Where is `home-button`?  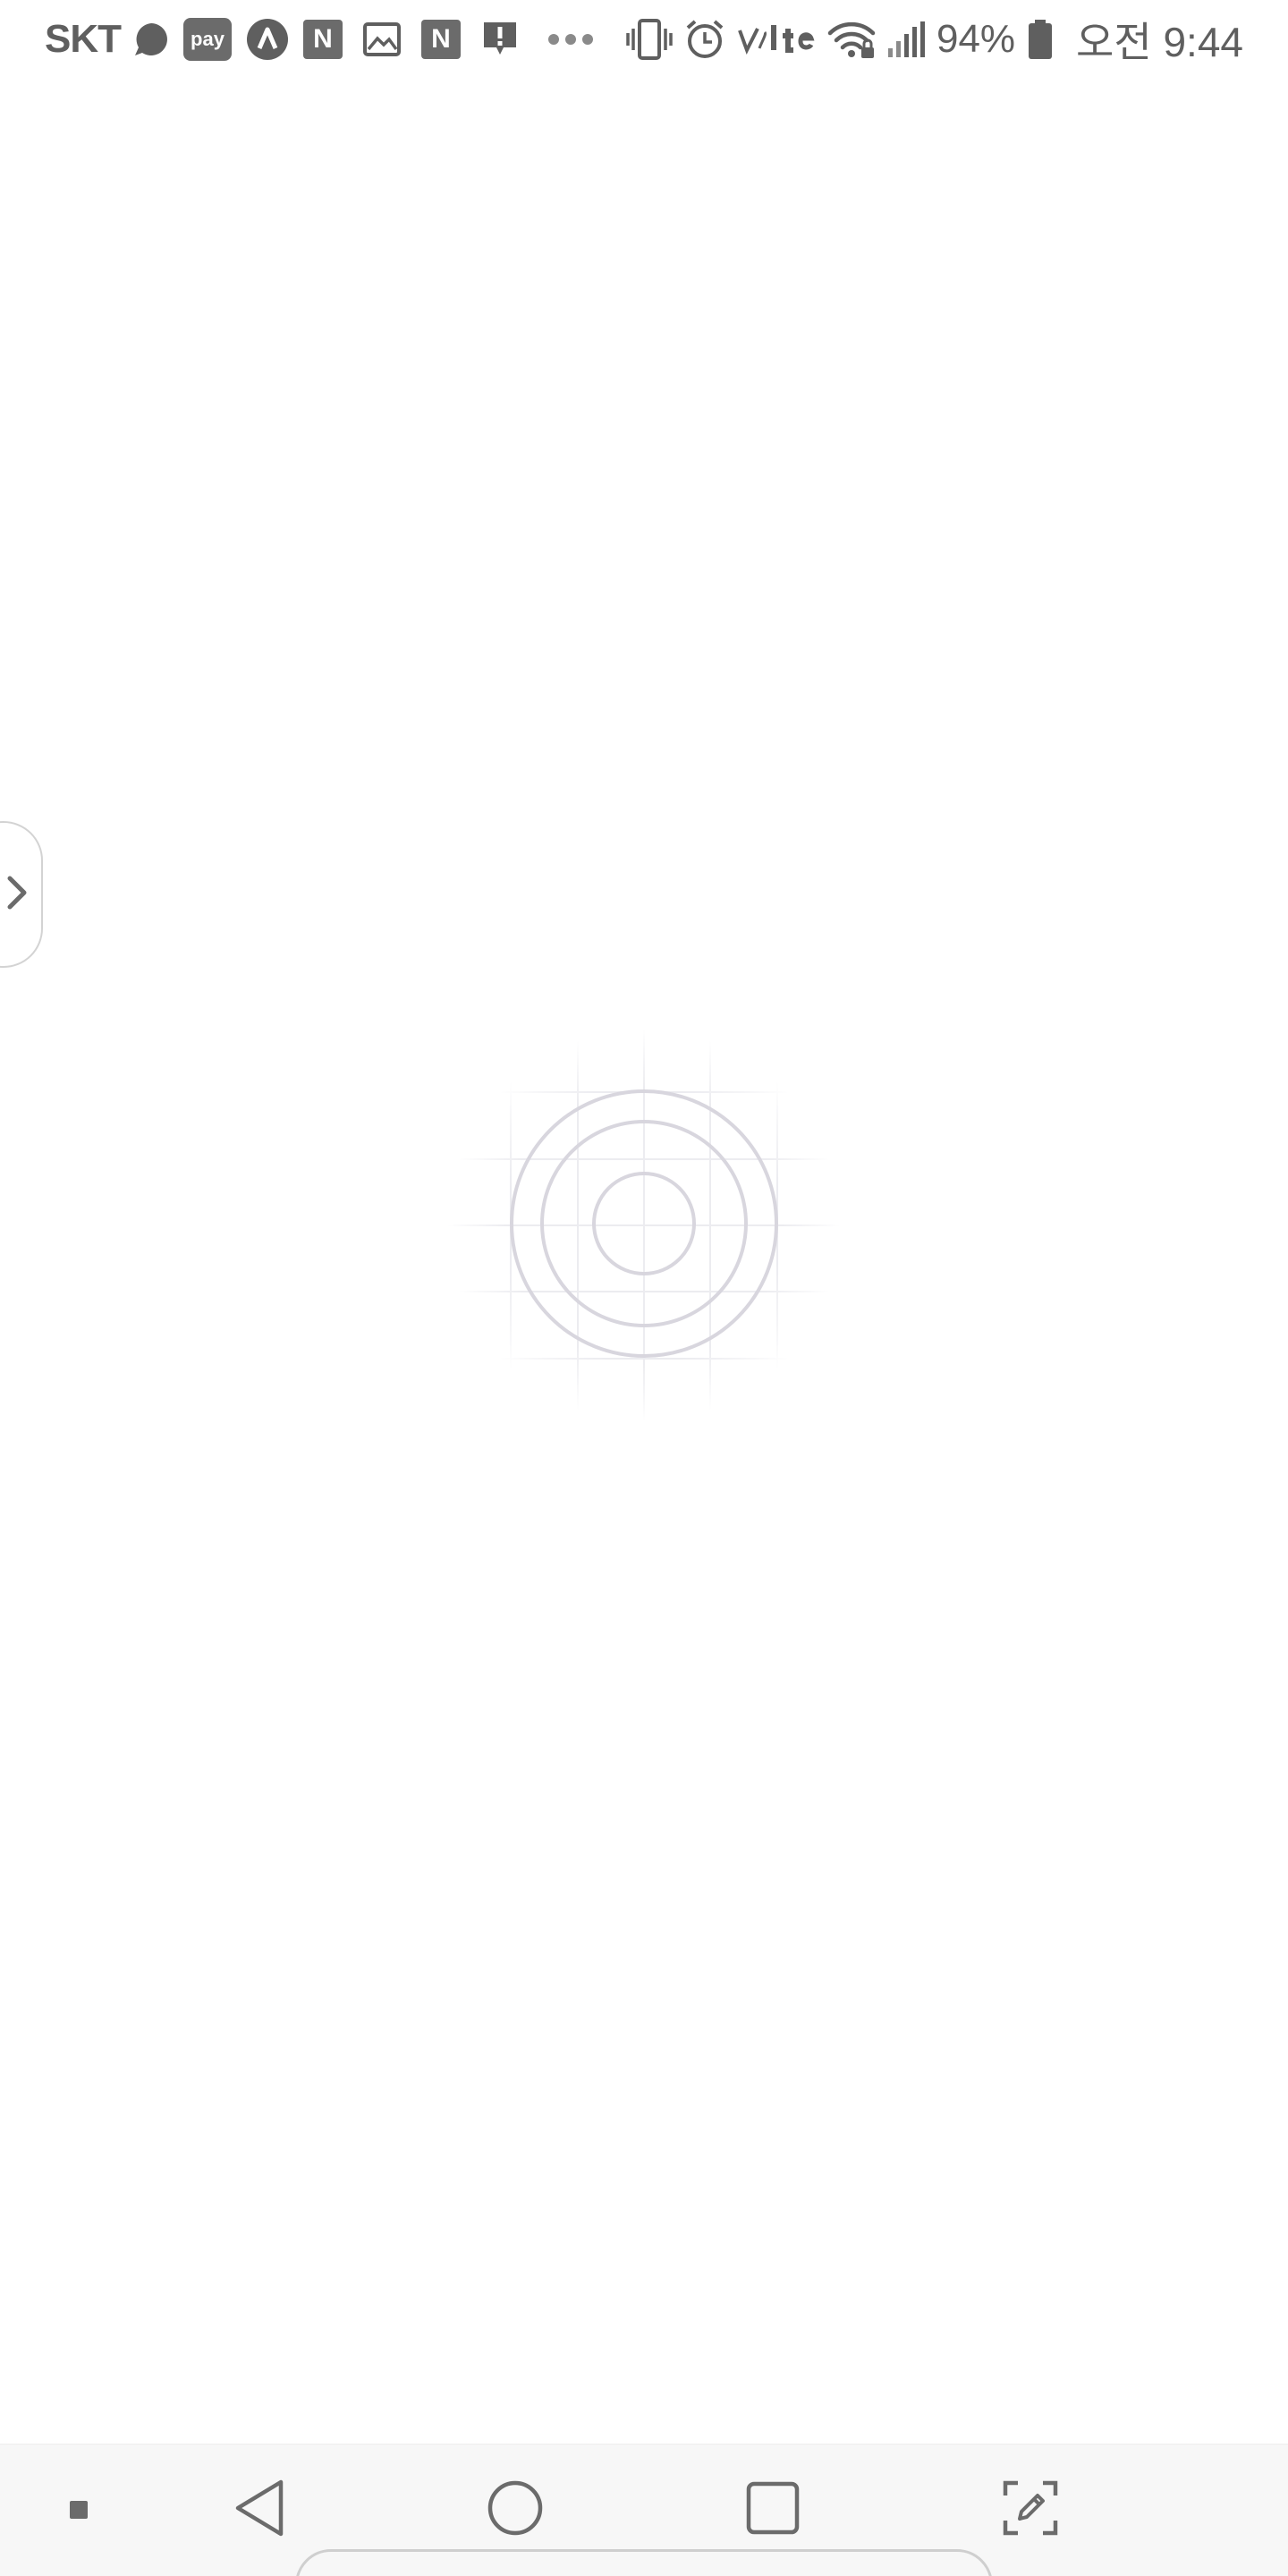 home-button is located at coordinates (515, 2510).